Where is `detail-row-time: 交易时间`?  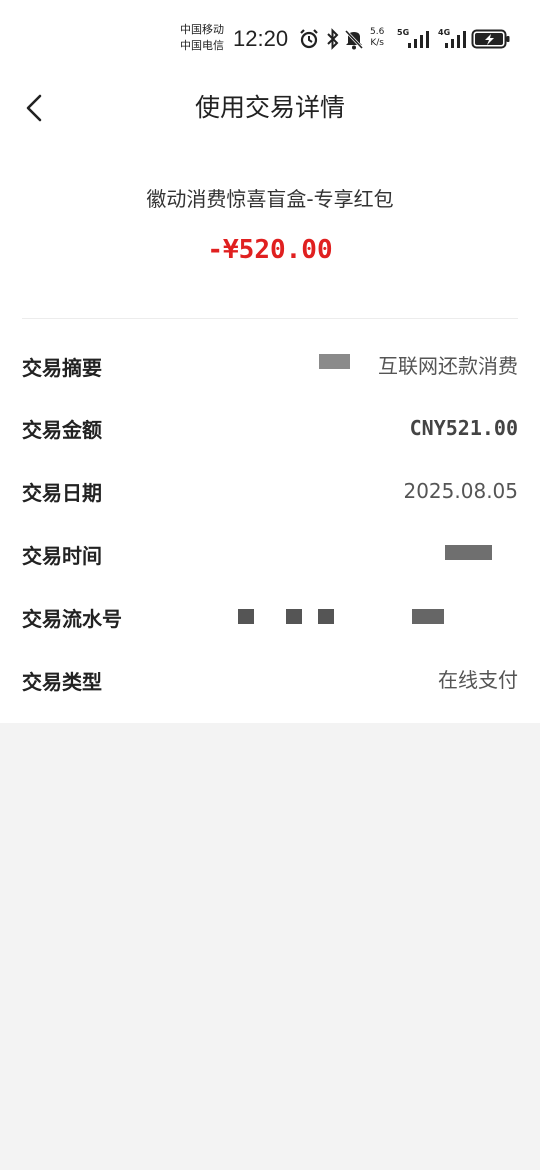
detail-row-time: 交易时间 is located at coordinates (270, 556).